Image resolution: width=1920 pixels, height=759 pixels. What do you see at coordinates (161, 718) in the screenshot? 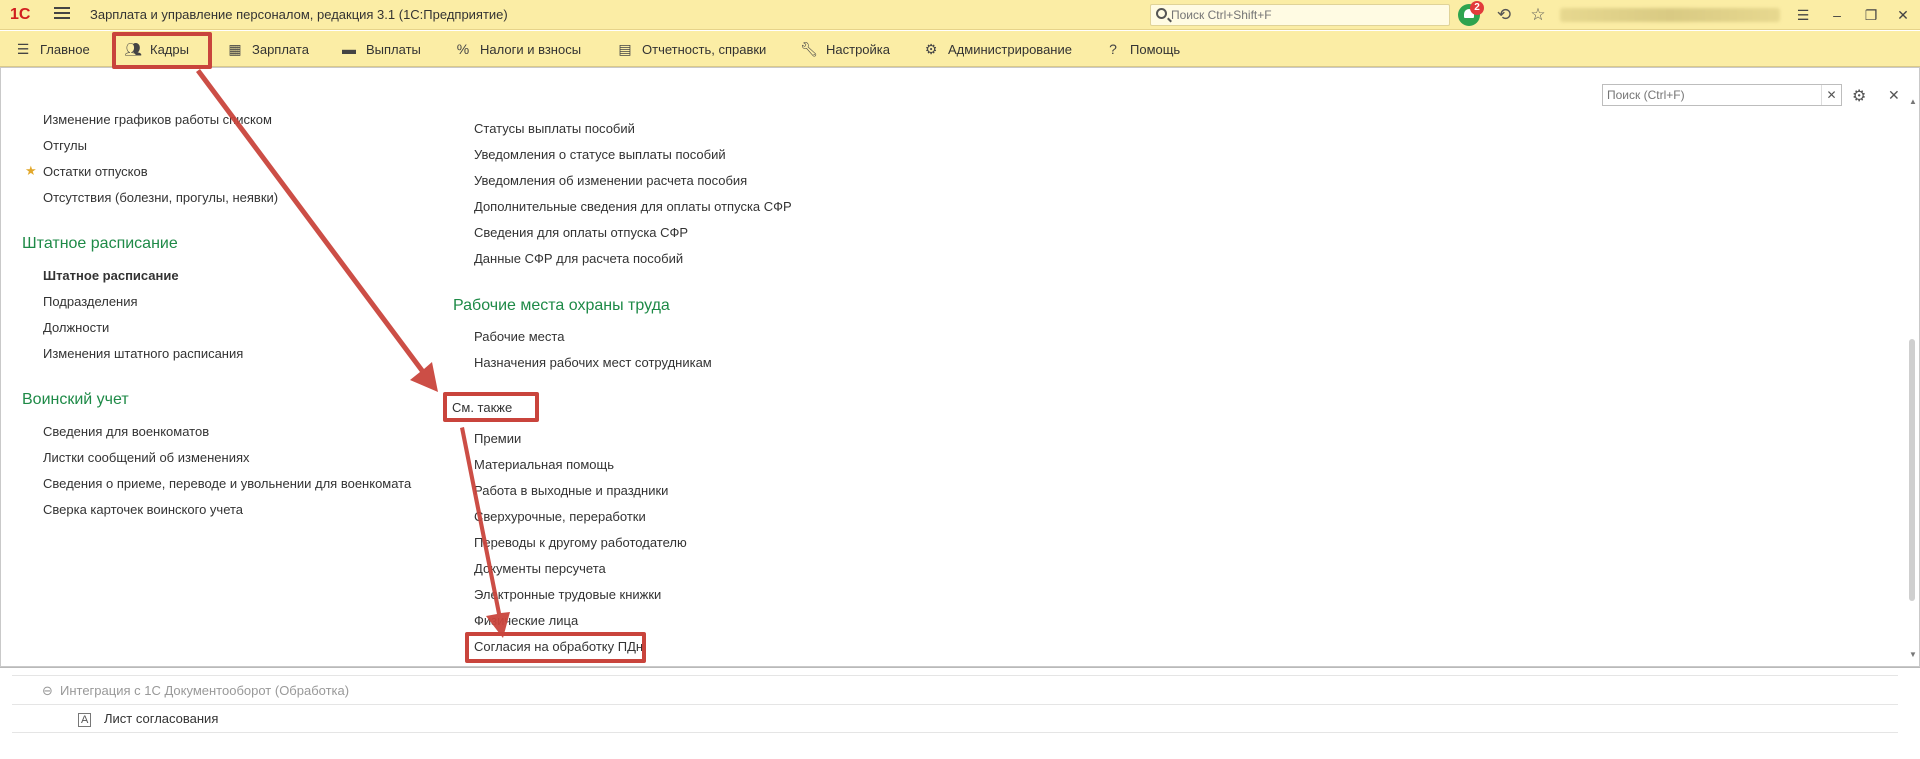
I see `list-item-label: Лист согласования` at bounding box center [161, 718].